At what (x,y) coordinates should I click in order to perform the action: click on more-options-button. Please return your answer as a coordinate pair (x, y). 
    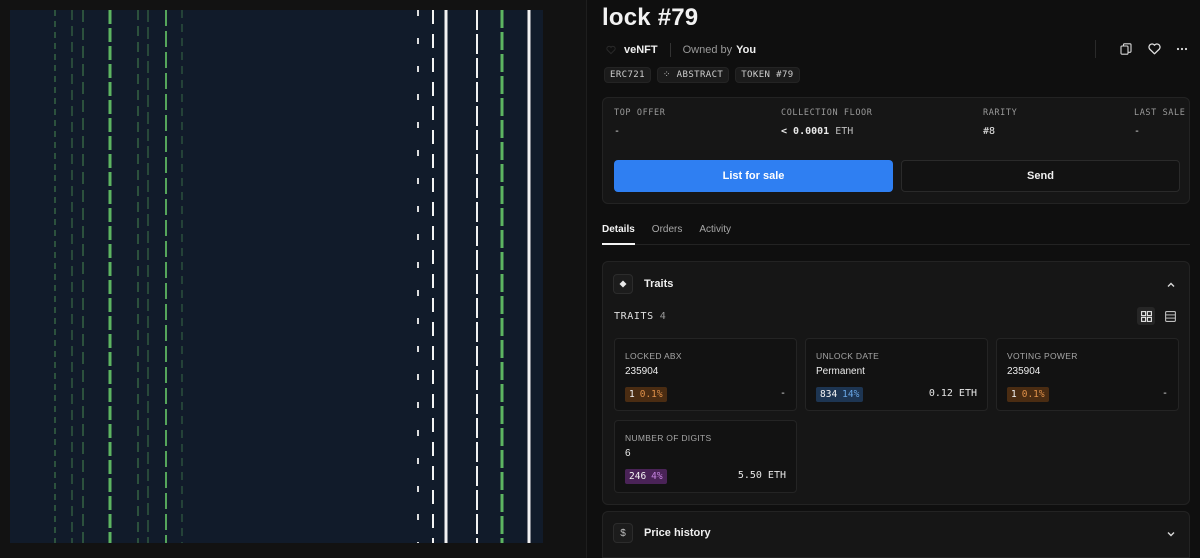
    Looking at the image, I should click on (1182, 49).